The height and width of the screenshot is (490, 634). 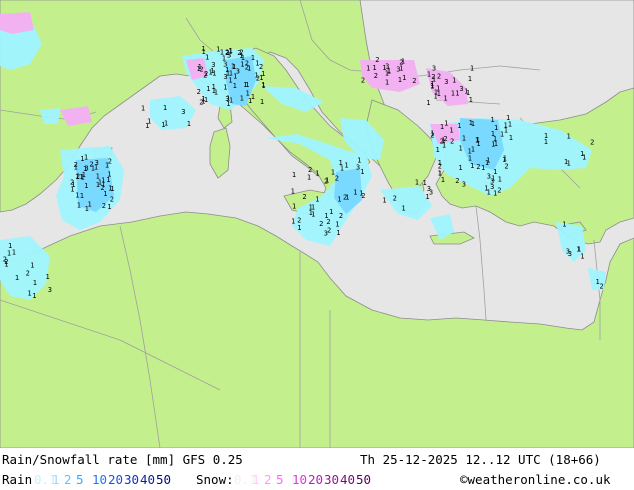 I want to click on snow-legend-level: 10, so click(x=300, y=479).